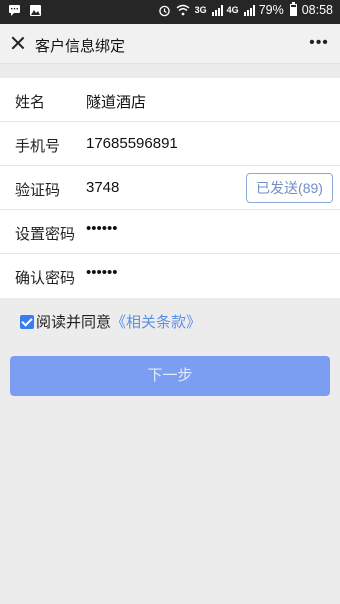 The width and height of the screenshot is (340, 604). Describe the element at coordinates (232, 10) in the screenshot. I see `network-type-4g: 4G` at that location.